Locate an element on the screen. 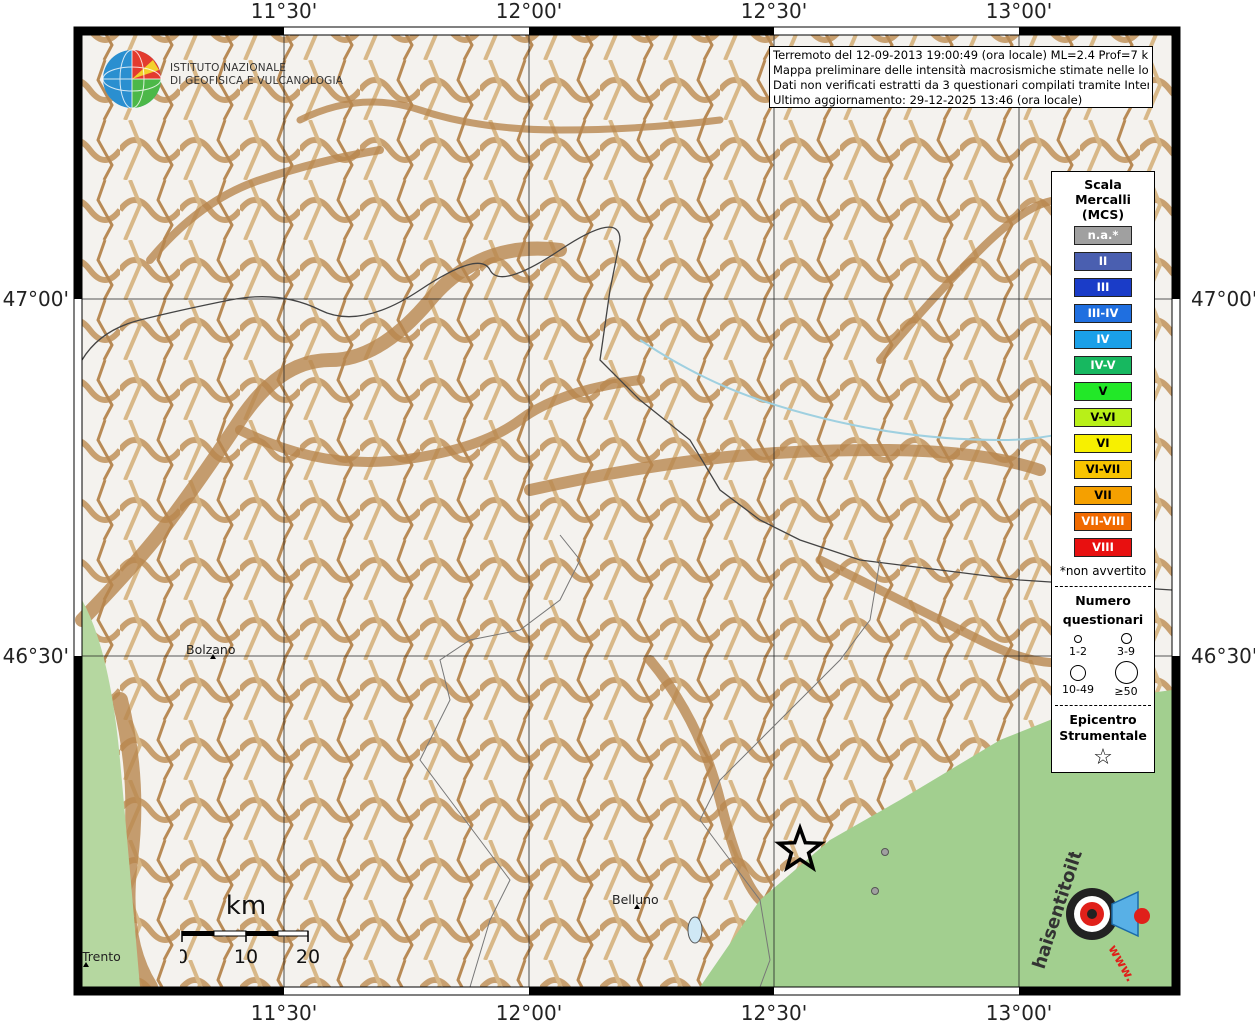 This screenshot has height=1024, width=1255. size-label: 1-2 is located at coordinates (1078, 651).